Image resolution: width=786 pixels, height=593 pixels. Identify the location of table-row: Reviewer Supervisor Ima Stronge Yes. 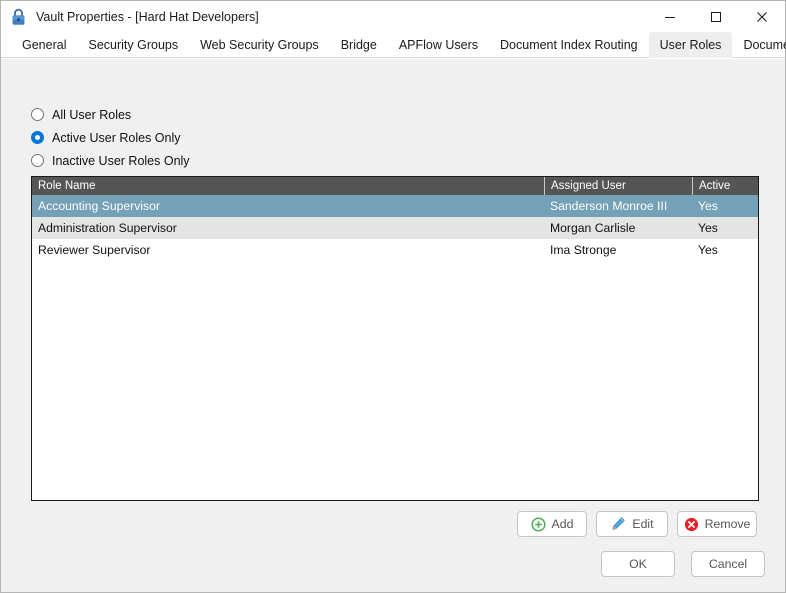
(395, 250).